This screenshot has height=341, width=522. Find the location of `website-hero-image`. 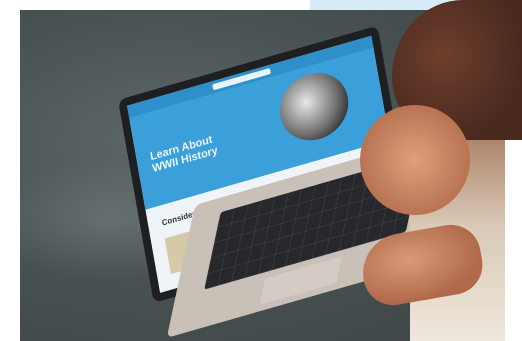

website-hero-image is located at coordinates (314, 106).